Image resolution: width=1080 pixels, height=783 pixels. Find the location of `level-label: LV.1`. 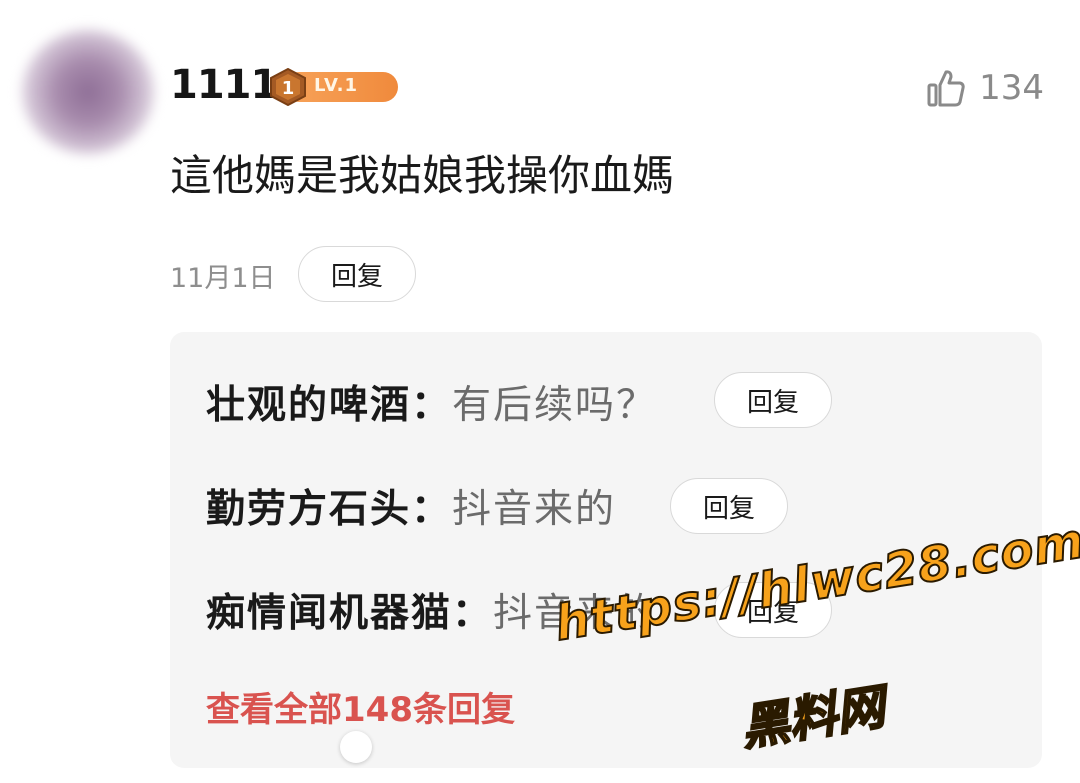

level-label: LV.1 is located at coordinates (336, 85).